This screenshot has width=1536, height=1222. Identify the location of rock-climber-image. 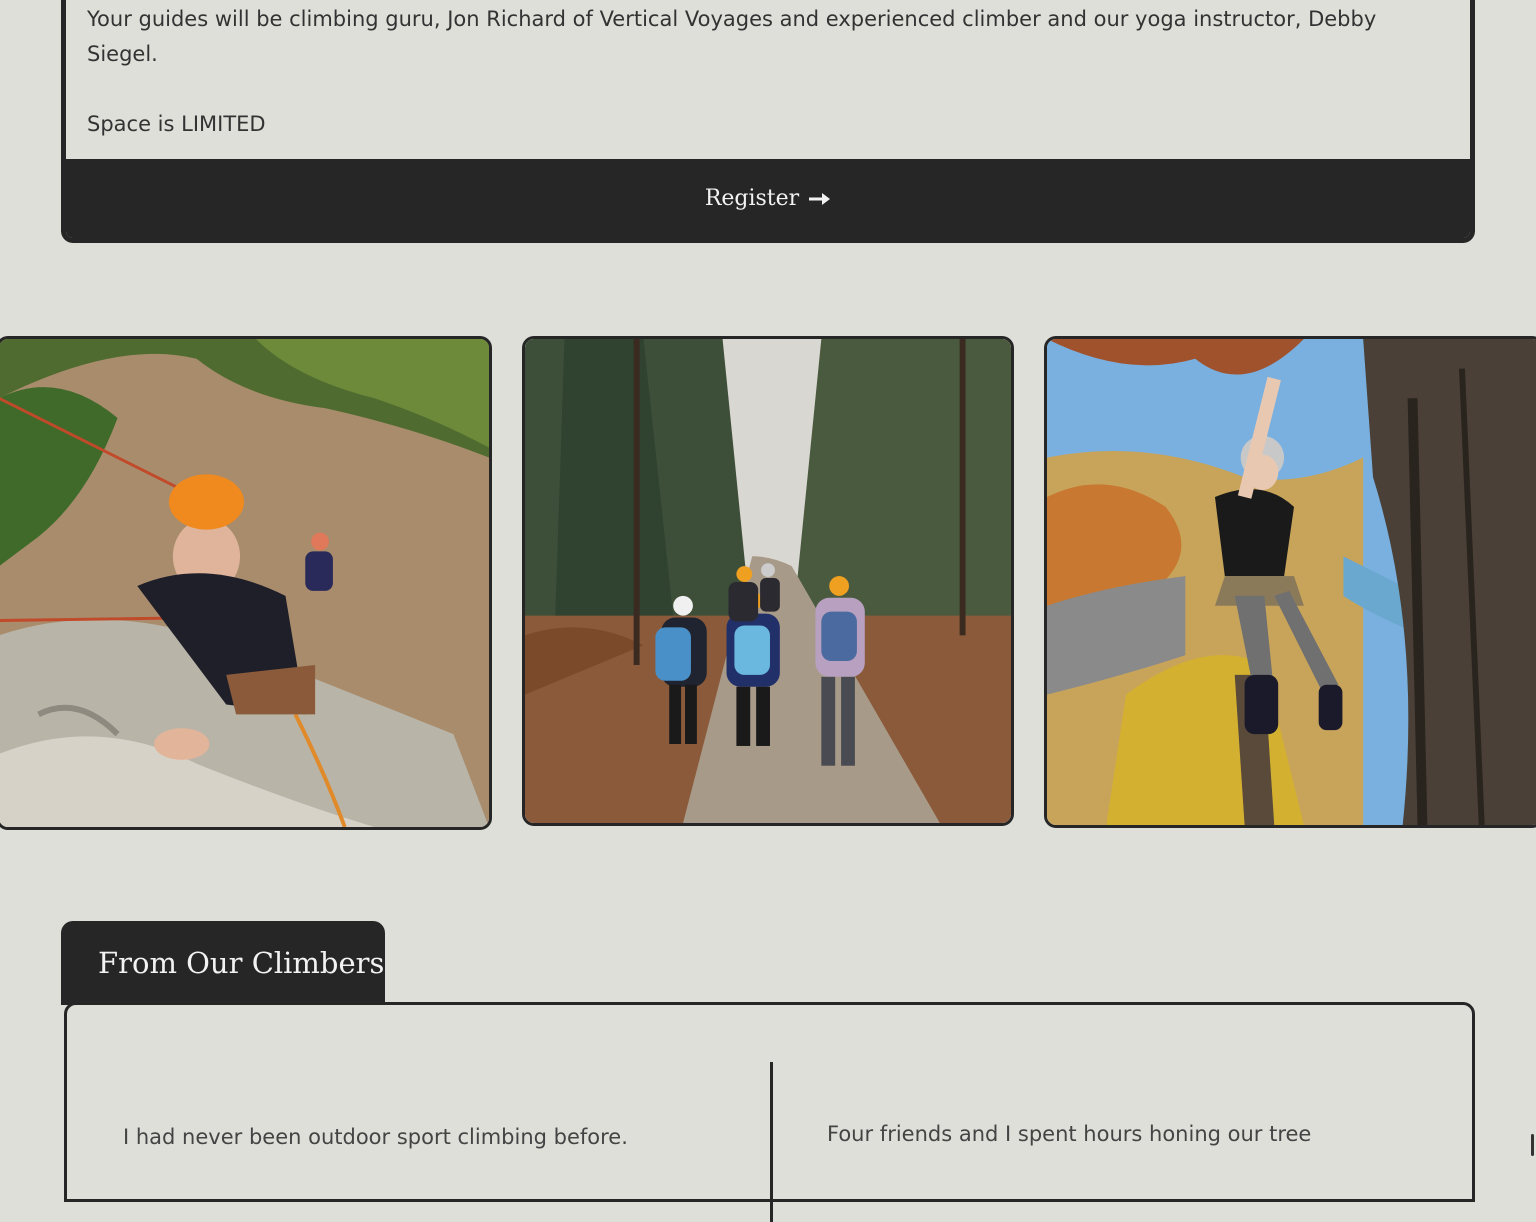
(244, 583).